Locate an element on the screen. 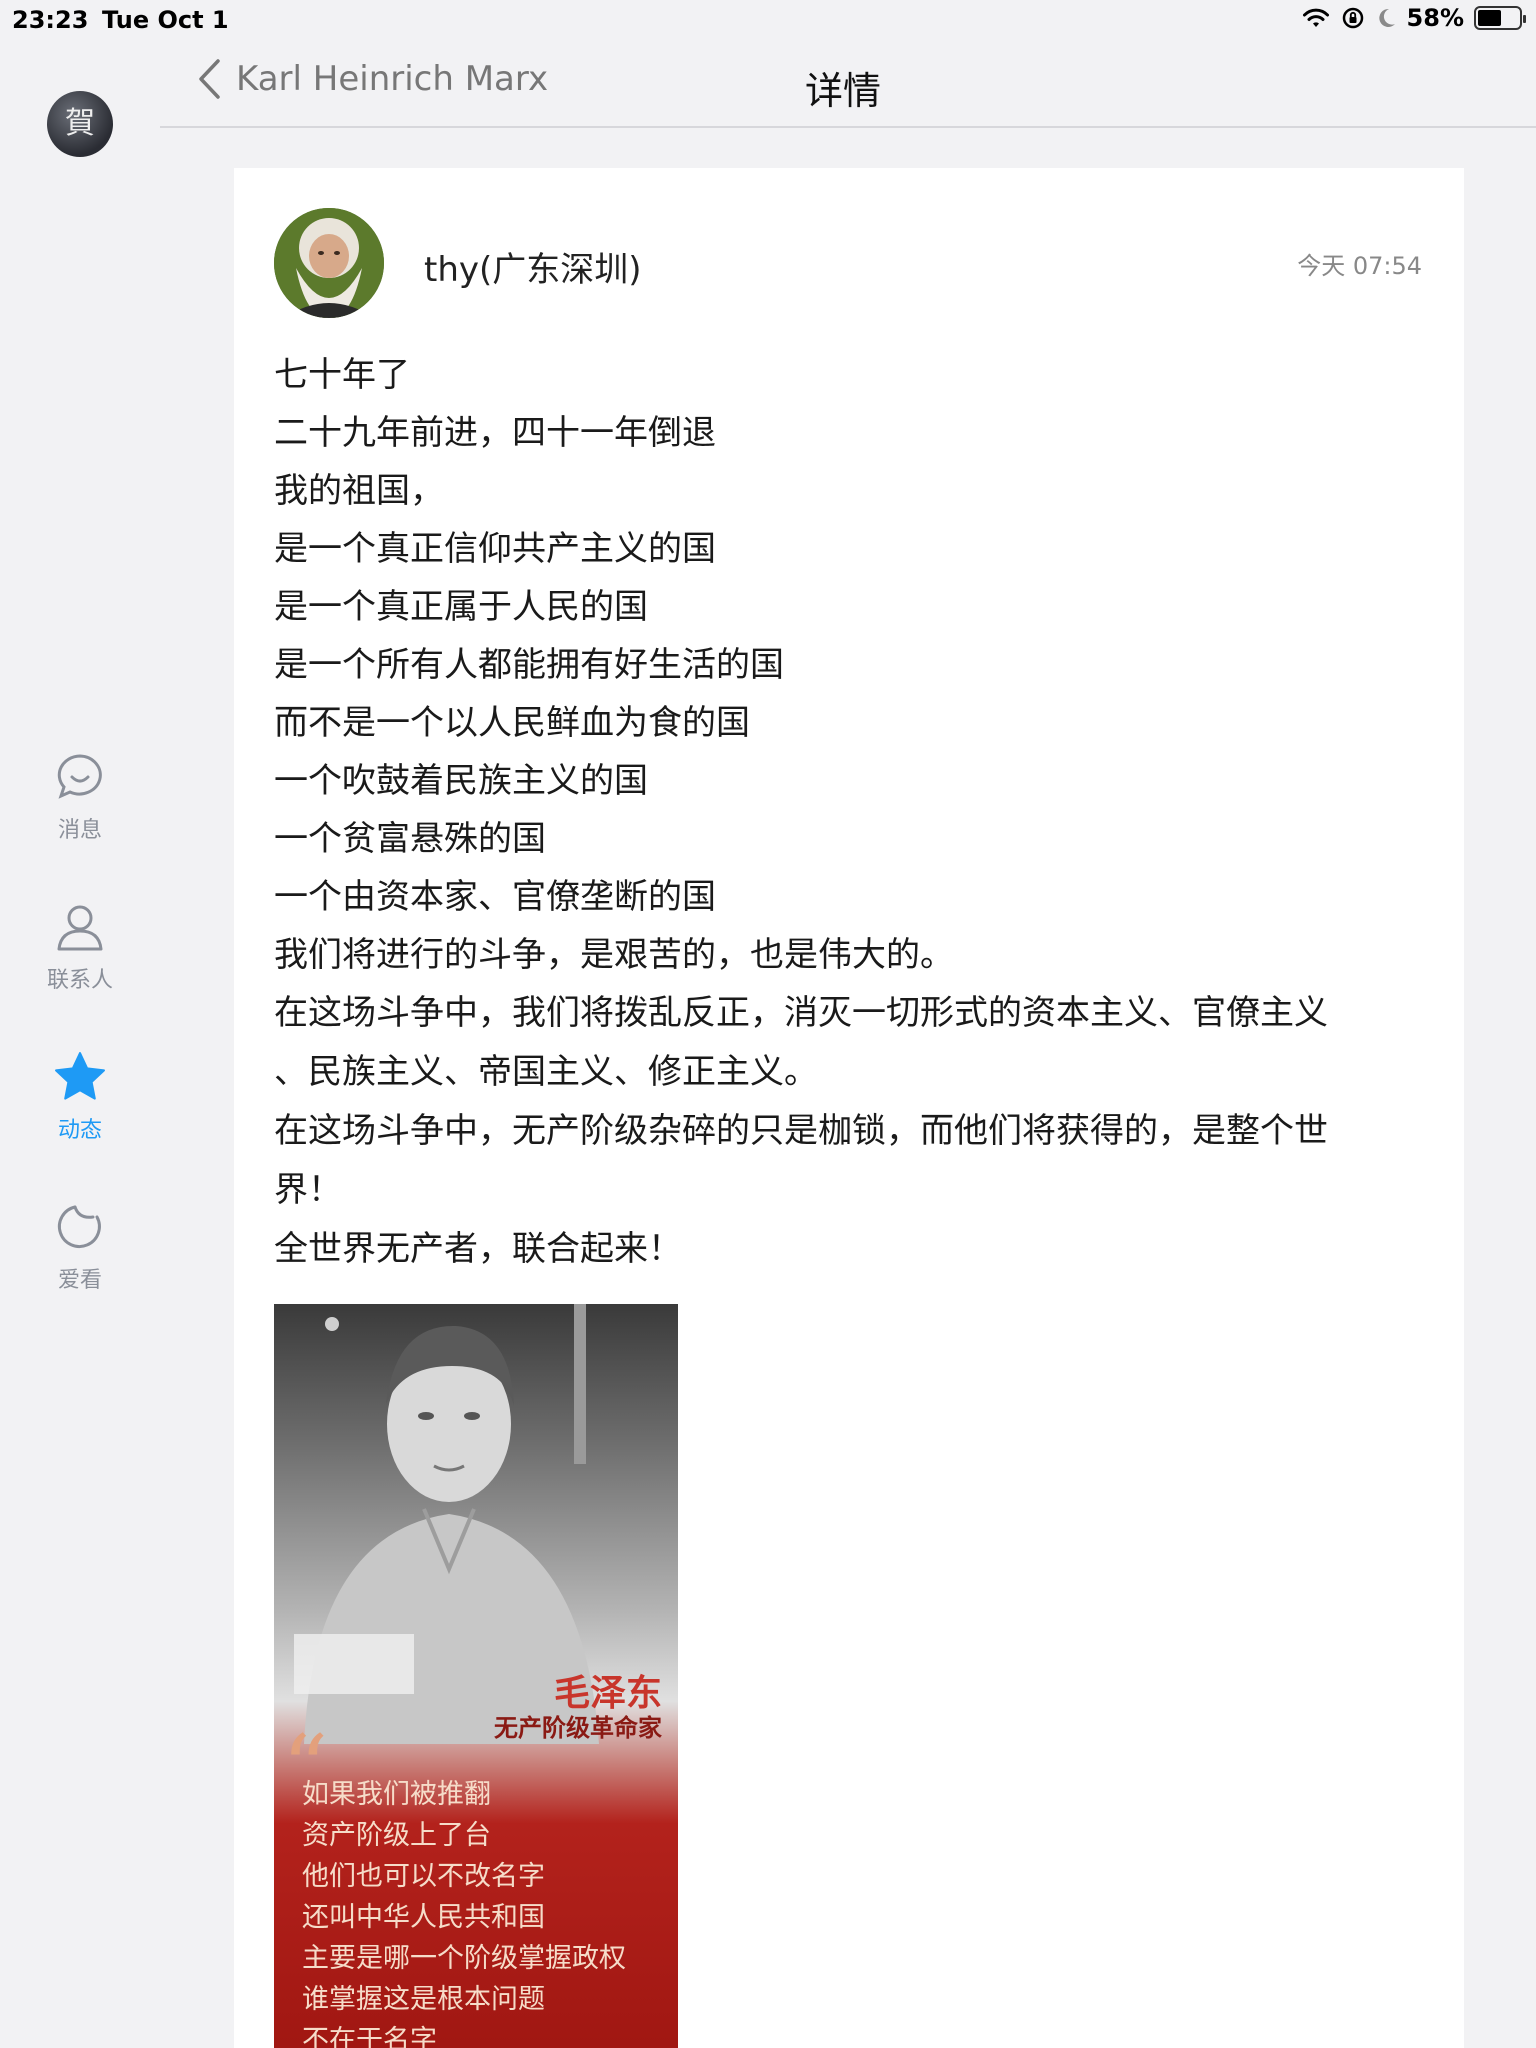 This screenshot has height=2048, width=1536. chat-bubble-icon is located at coordinates (79, 776).